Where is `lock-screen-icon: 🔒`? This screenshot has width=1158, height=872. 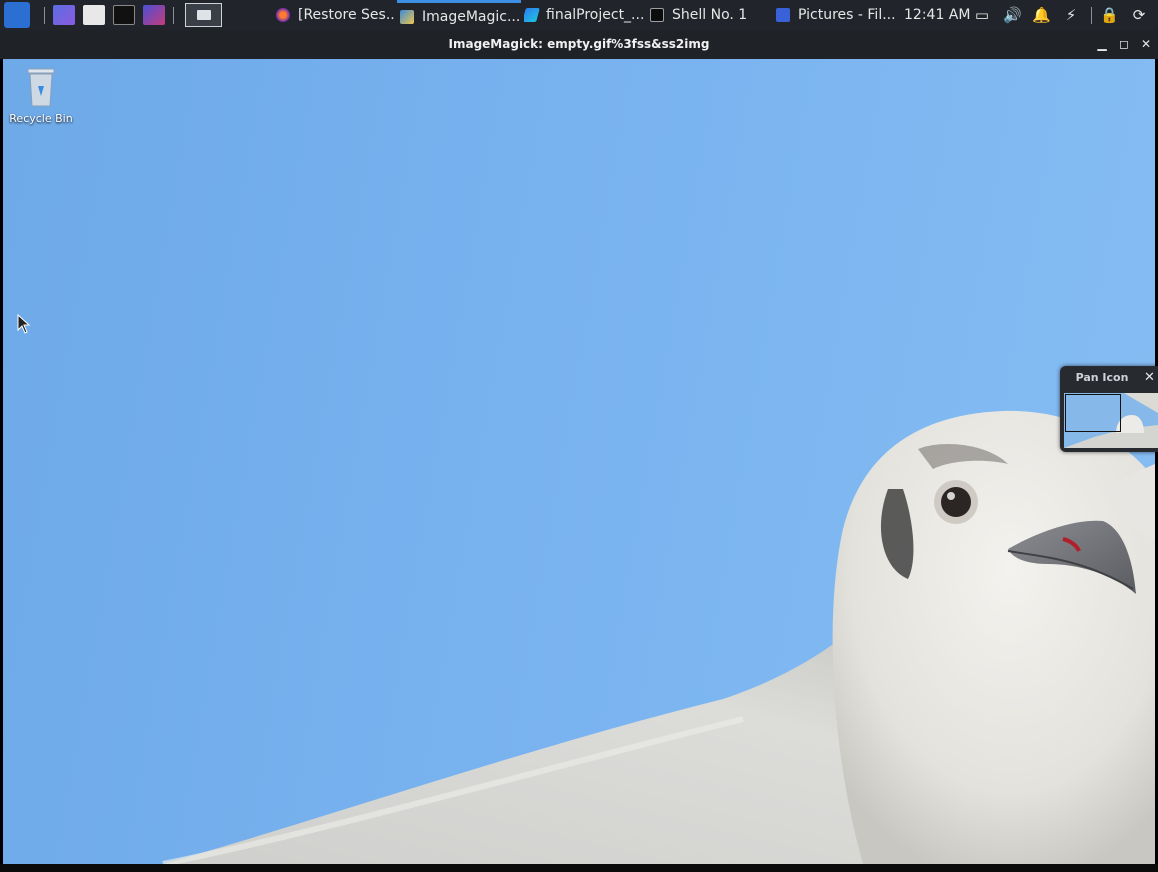 lock-screen-icon: 🔒 is located at coordinates (1109, 15).